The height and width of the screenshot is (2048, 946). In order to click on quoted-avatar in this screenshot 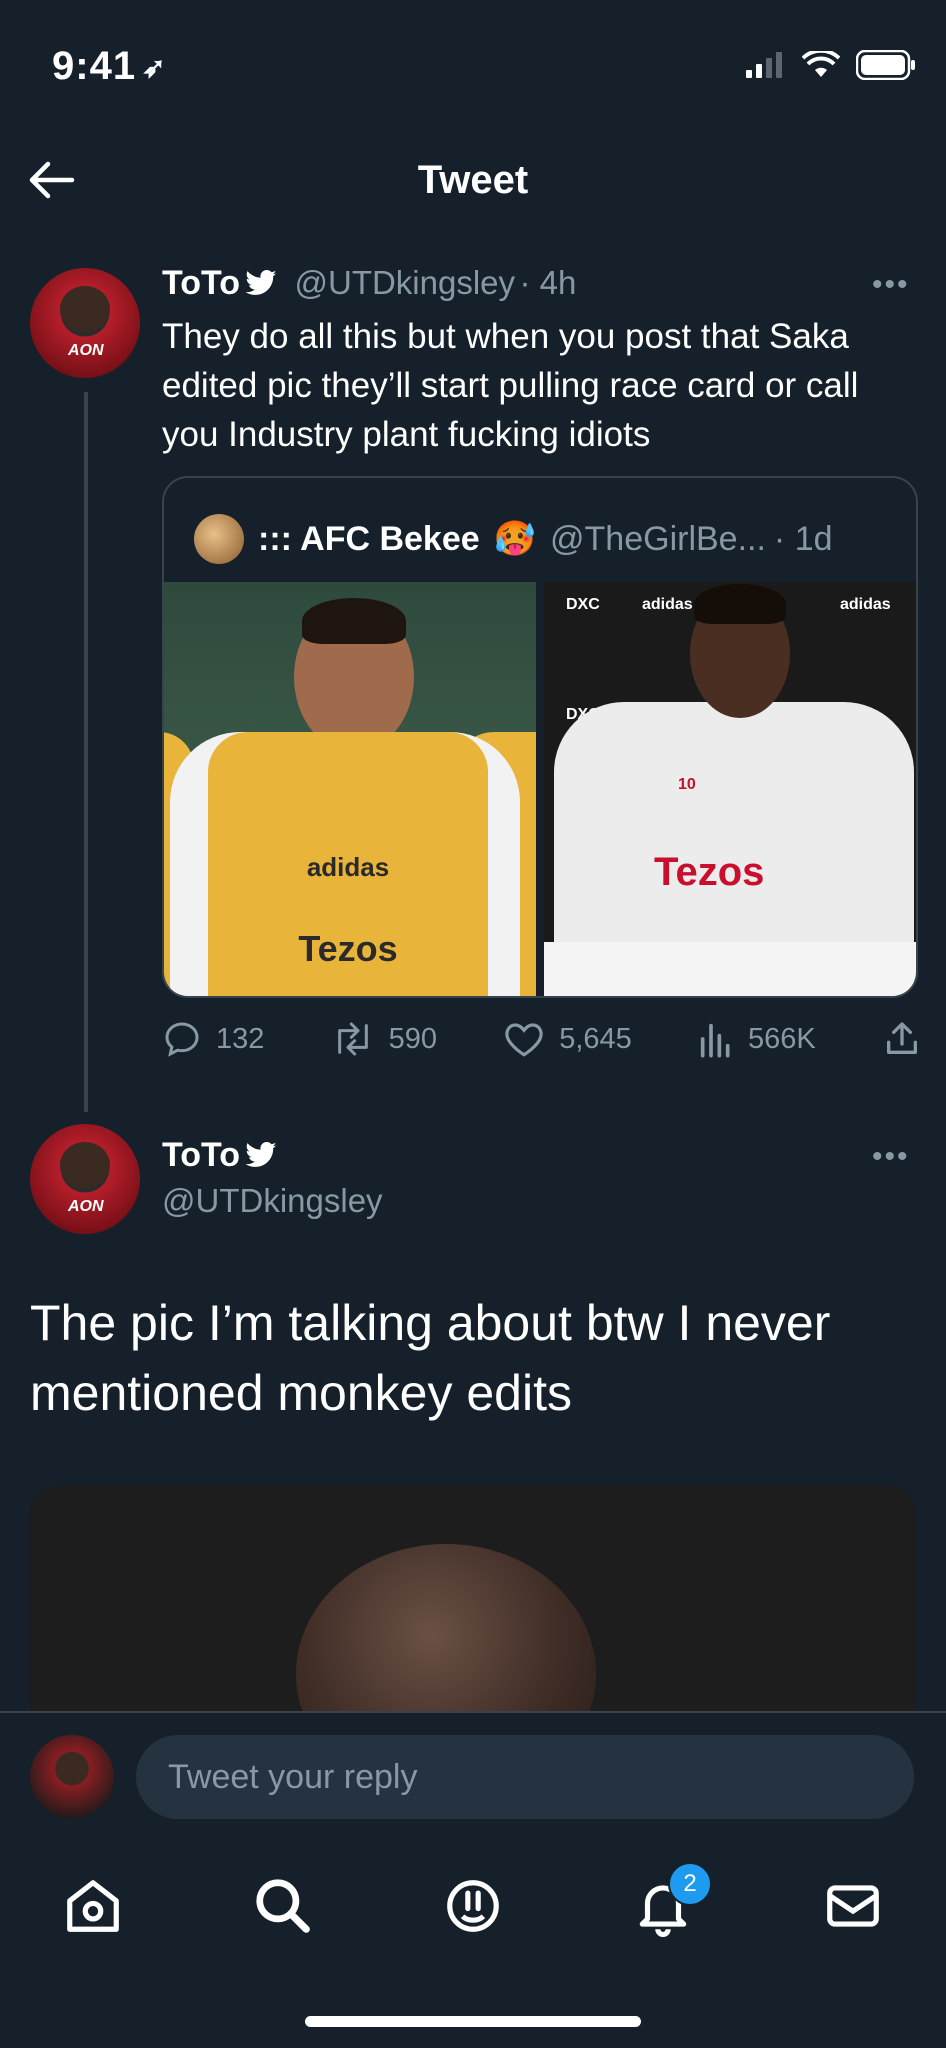, I will do `click(219, 539)`.